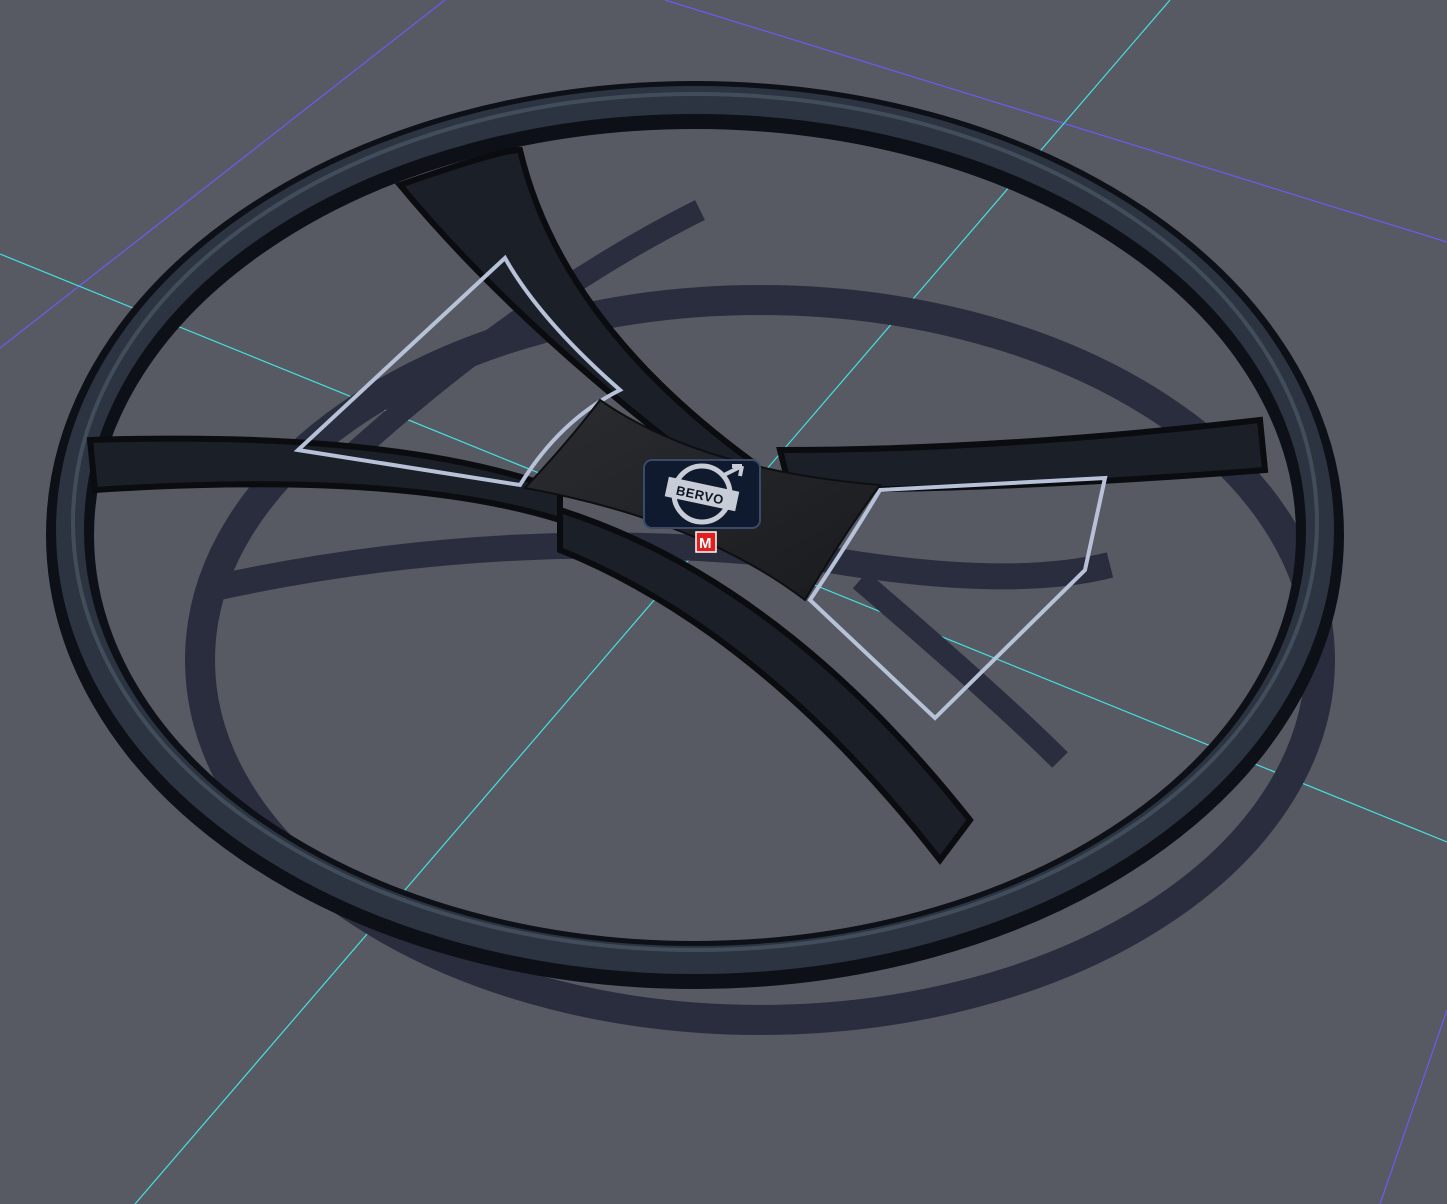 The width and height of the screenshot is (1447, 1204). Describe the element at coordinates (702, 494) in the screenshot. I see `horn-logo: BERVO` at that location.